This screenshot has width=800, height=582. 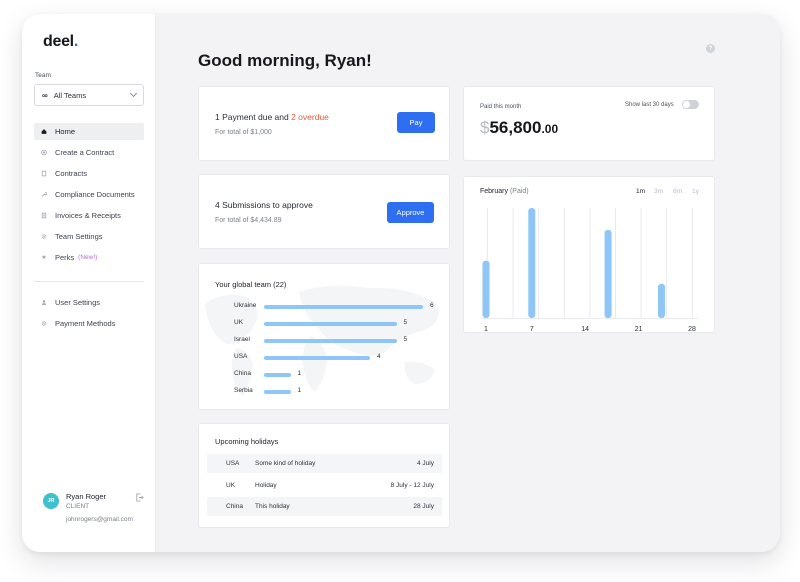 What do you see at coordinates (139, 497) in the screenshot?
I see `logout-icon` at bounding box center [139, 497].